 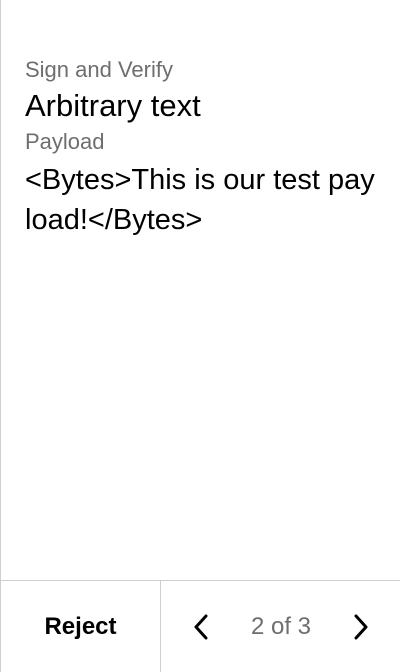 I want to click on chevron-right-icon, so click(x=361, y=627).